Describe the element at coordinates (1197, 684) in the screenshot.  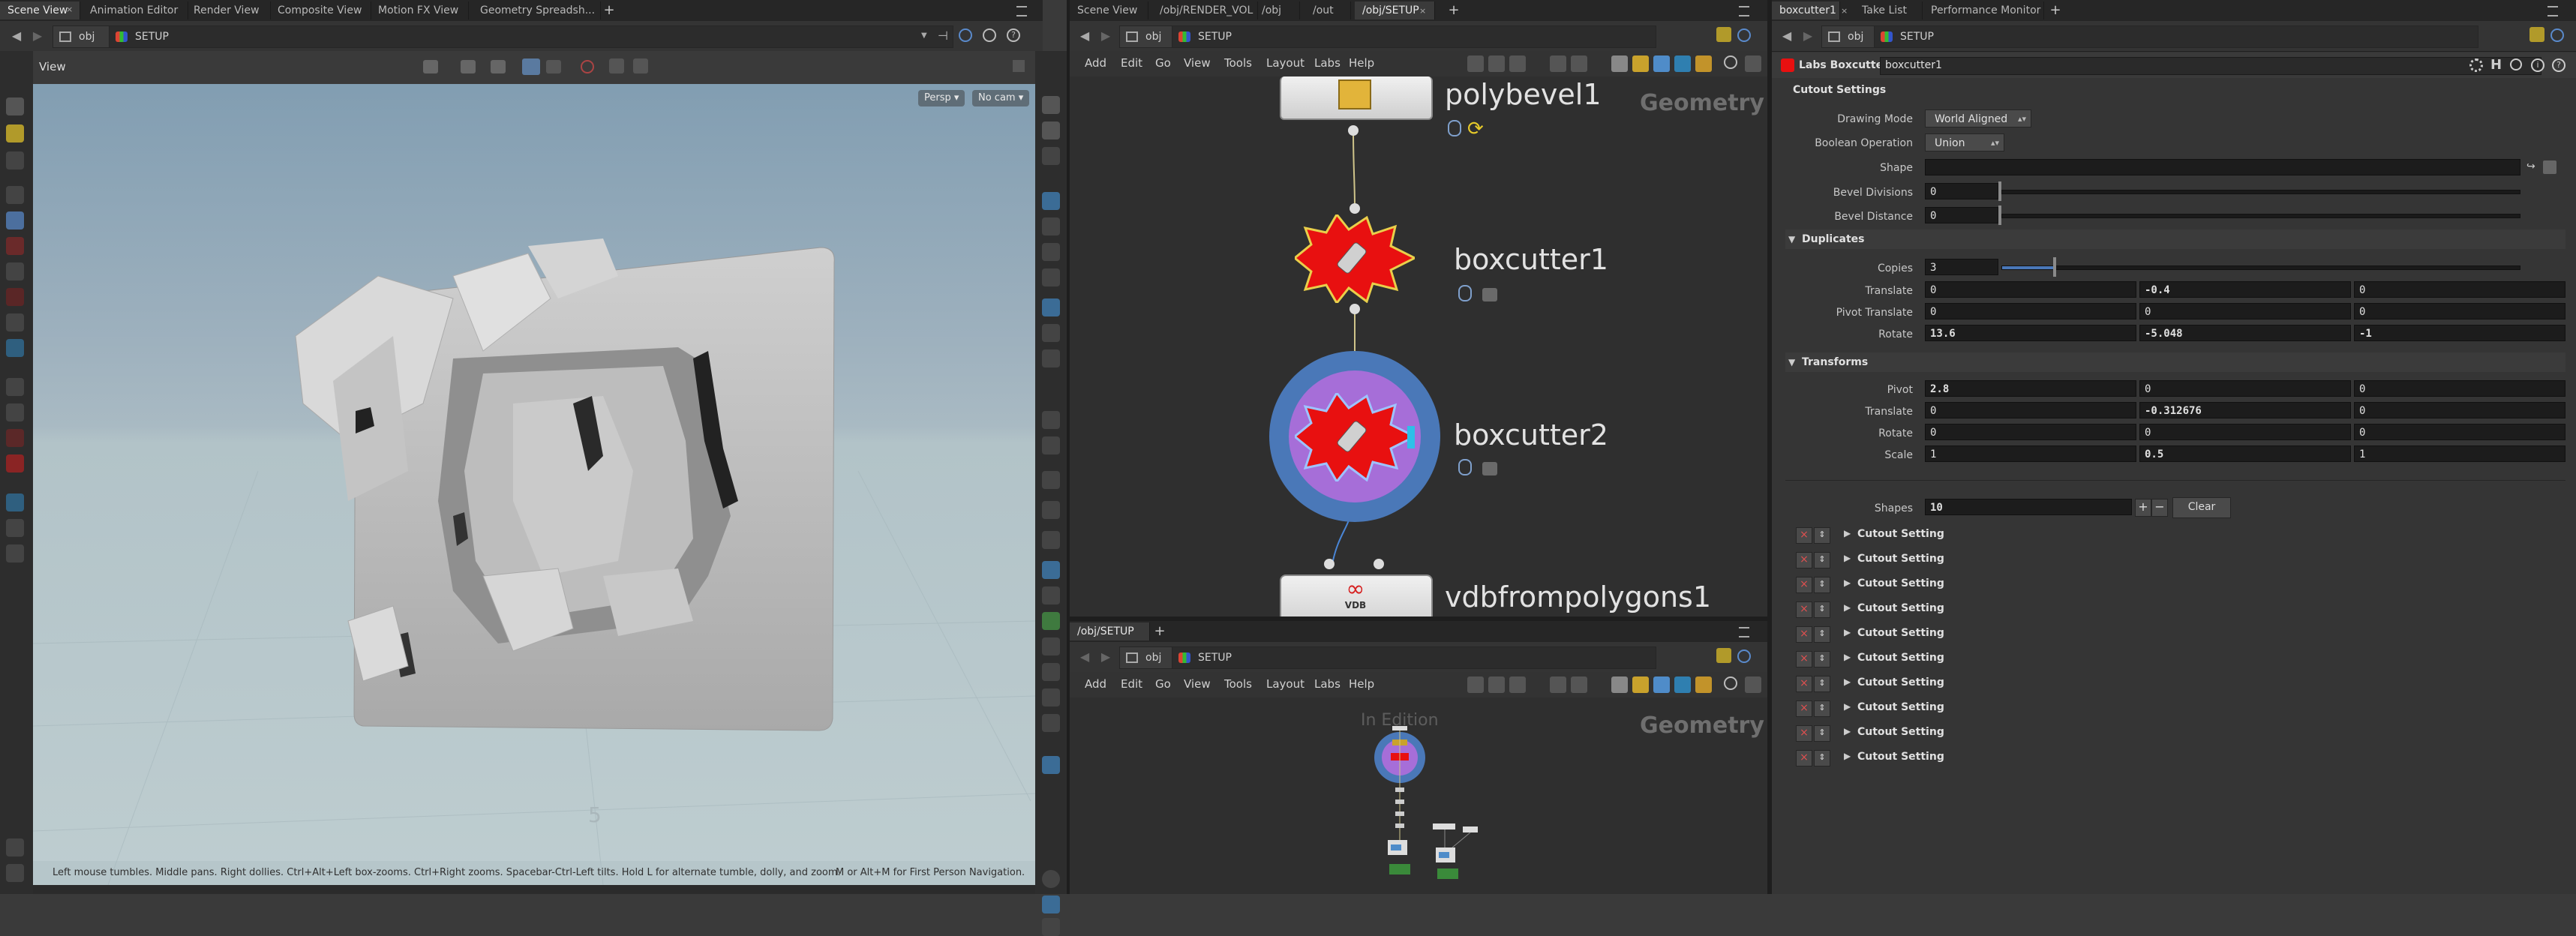
I see `menu-view: View` at that location.